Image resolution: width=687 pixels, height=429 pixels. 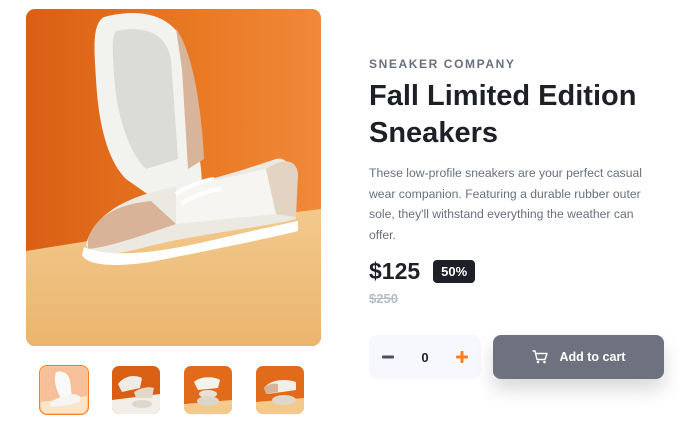 What do you see at coordinates (462, 357) in the screenshot?
I see `plus-icon` at bounding box center [462, 357].